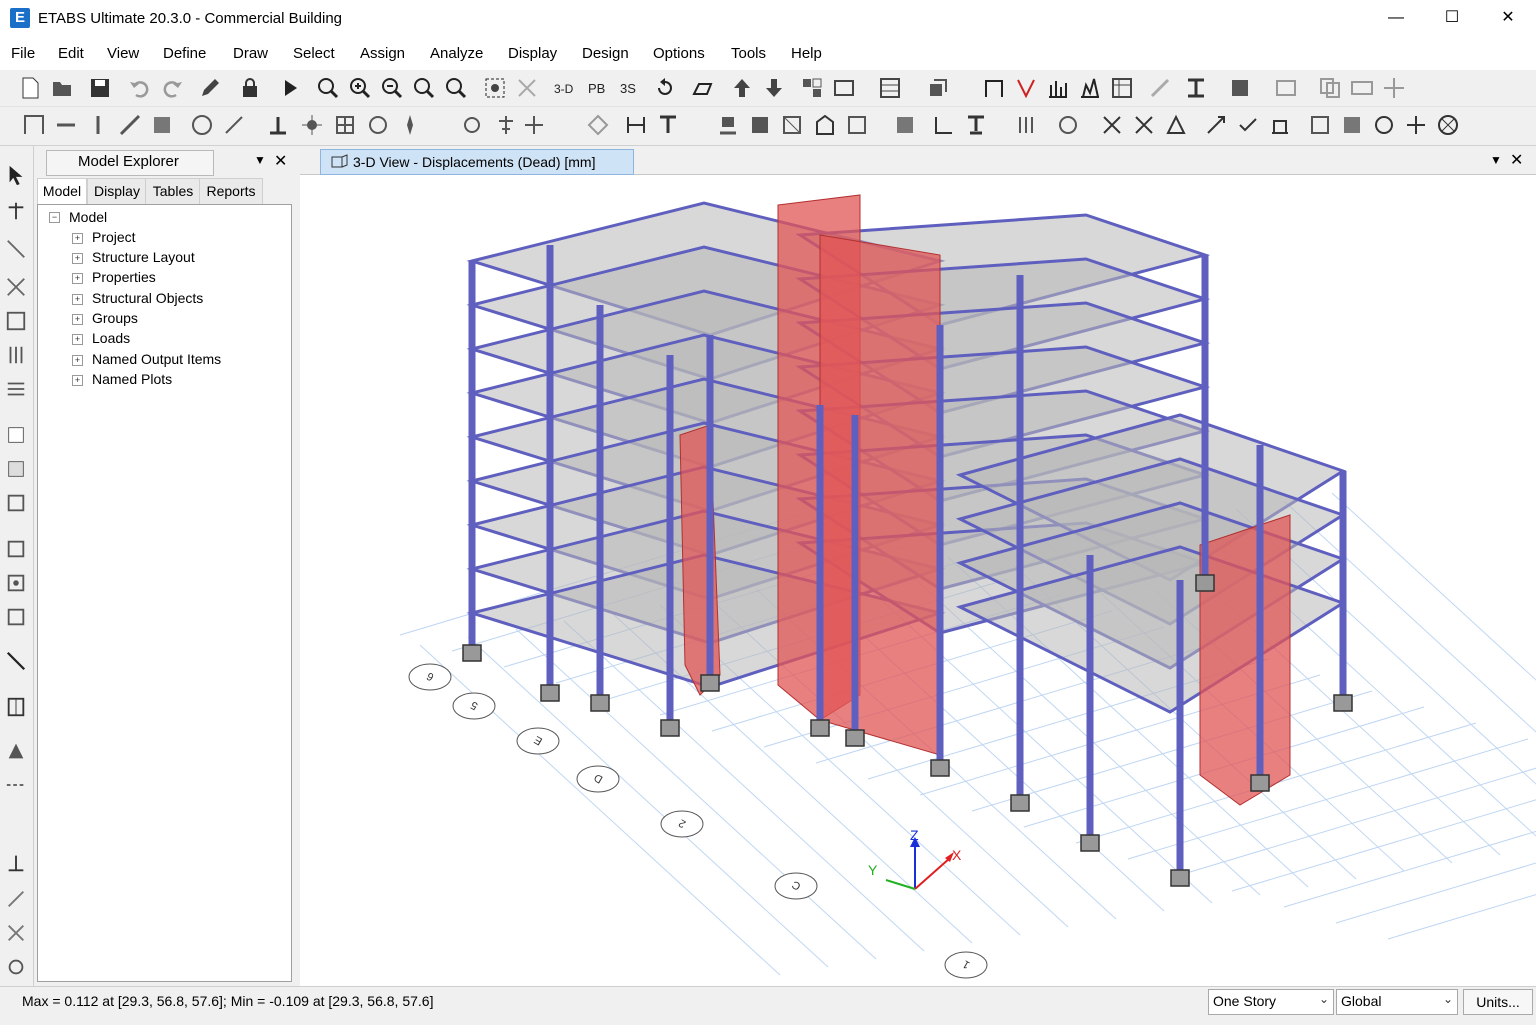  Describe the element at coordinates (1280, 125) in the screenshot. I see `design-concrete-icon` at that location.